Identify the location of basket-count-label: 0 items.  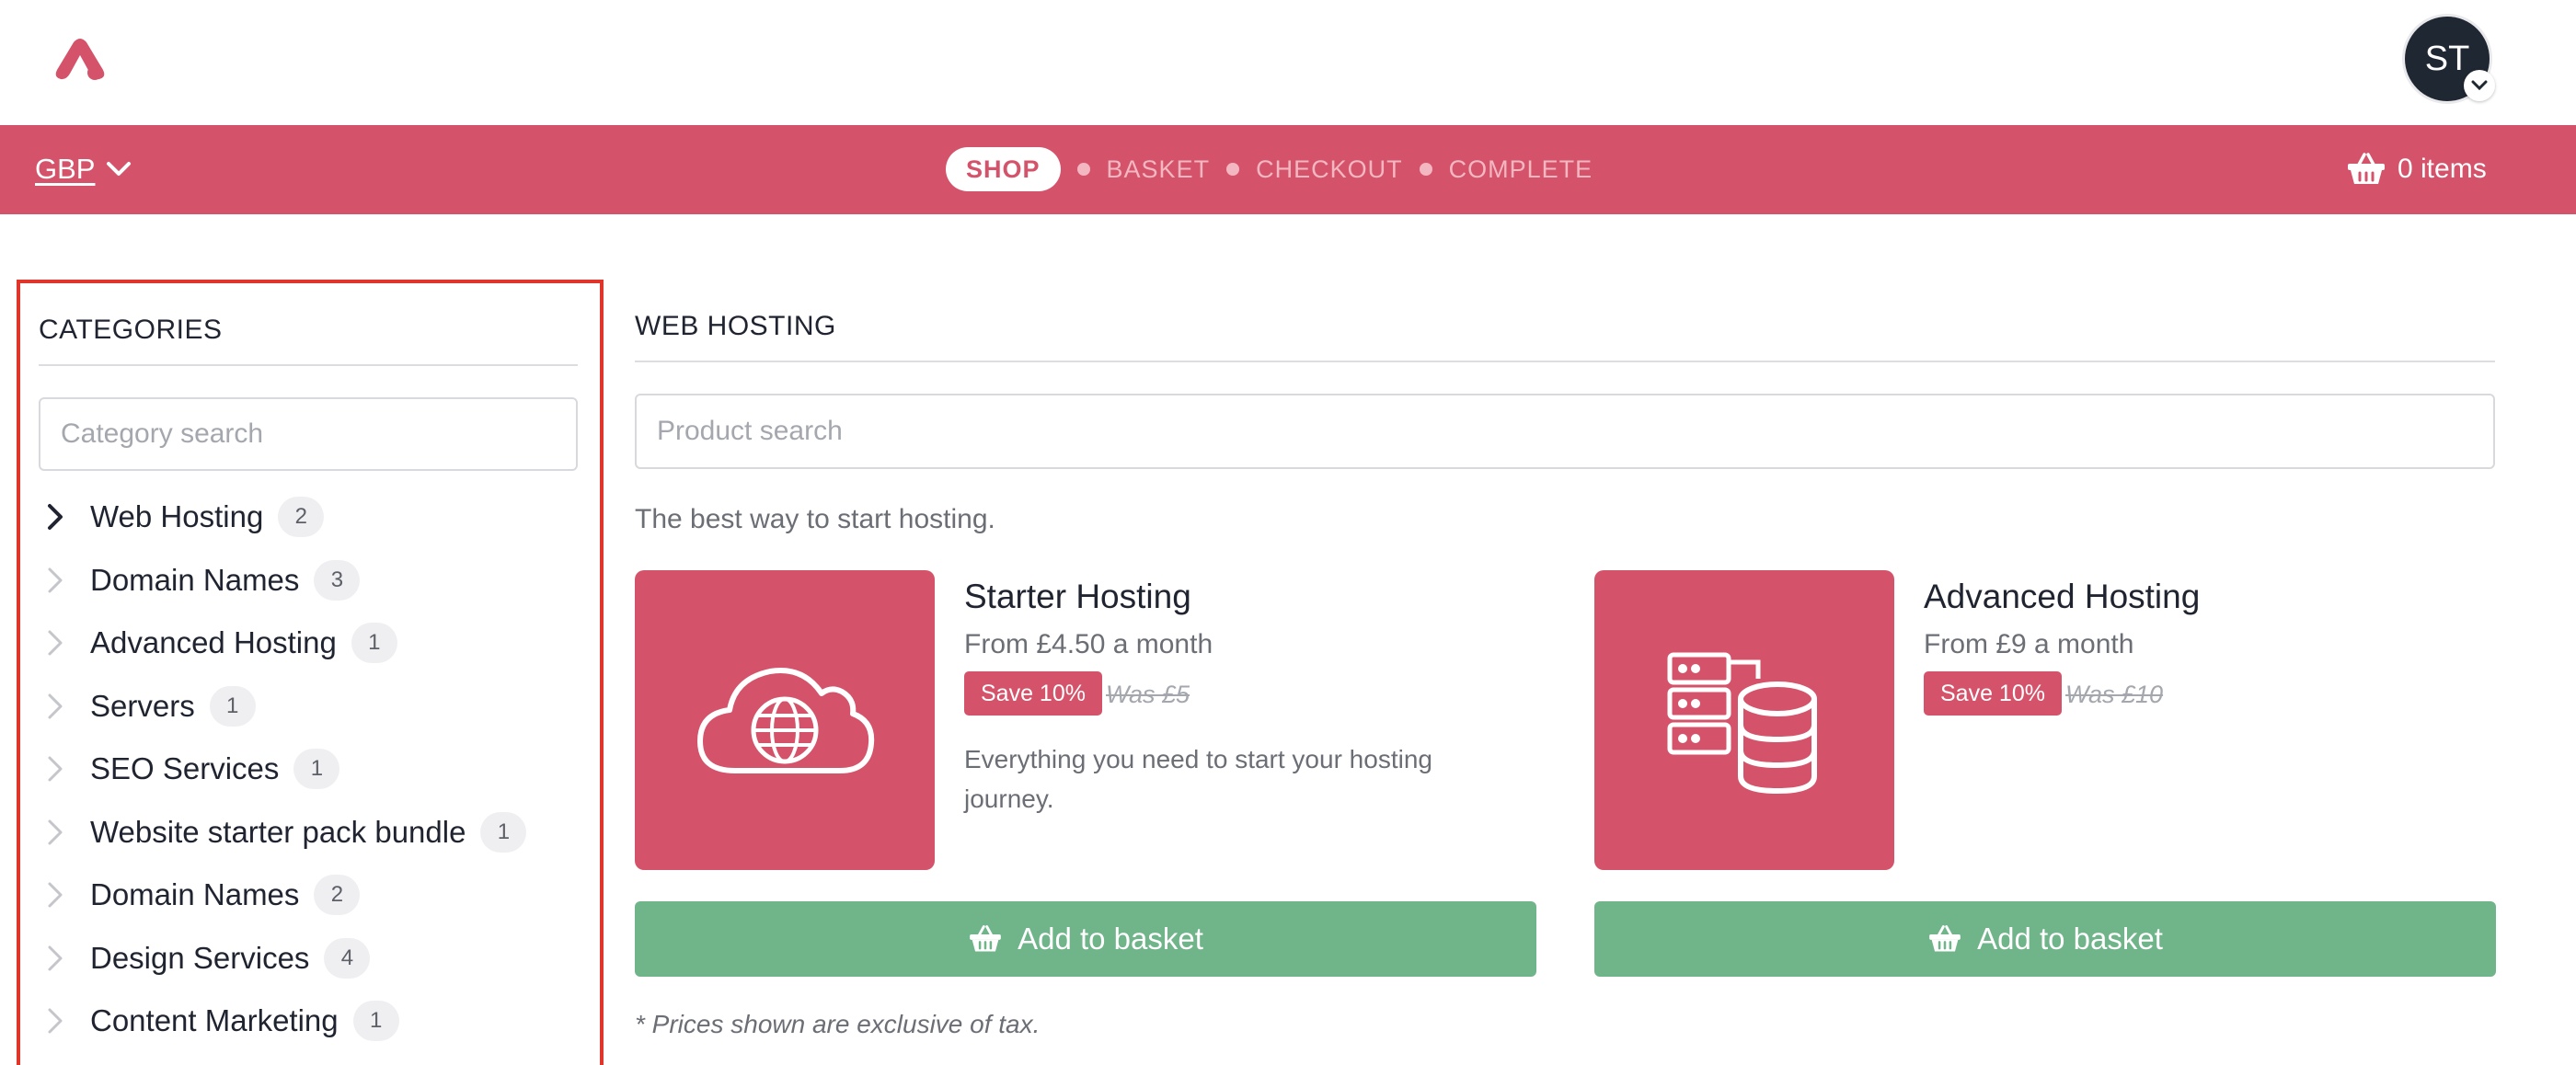
(2442, 169).